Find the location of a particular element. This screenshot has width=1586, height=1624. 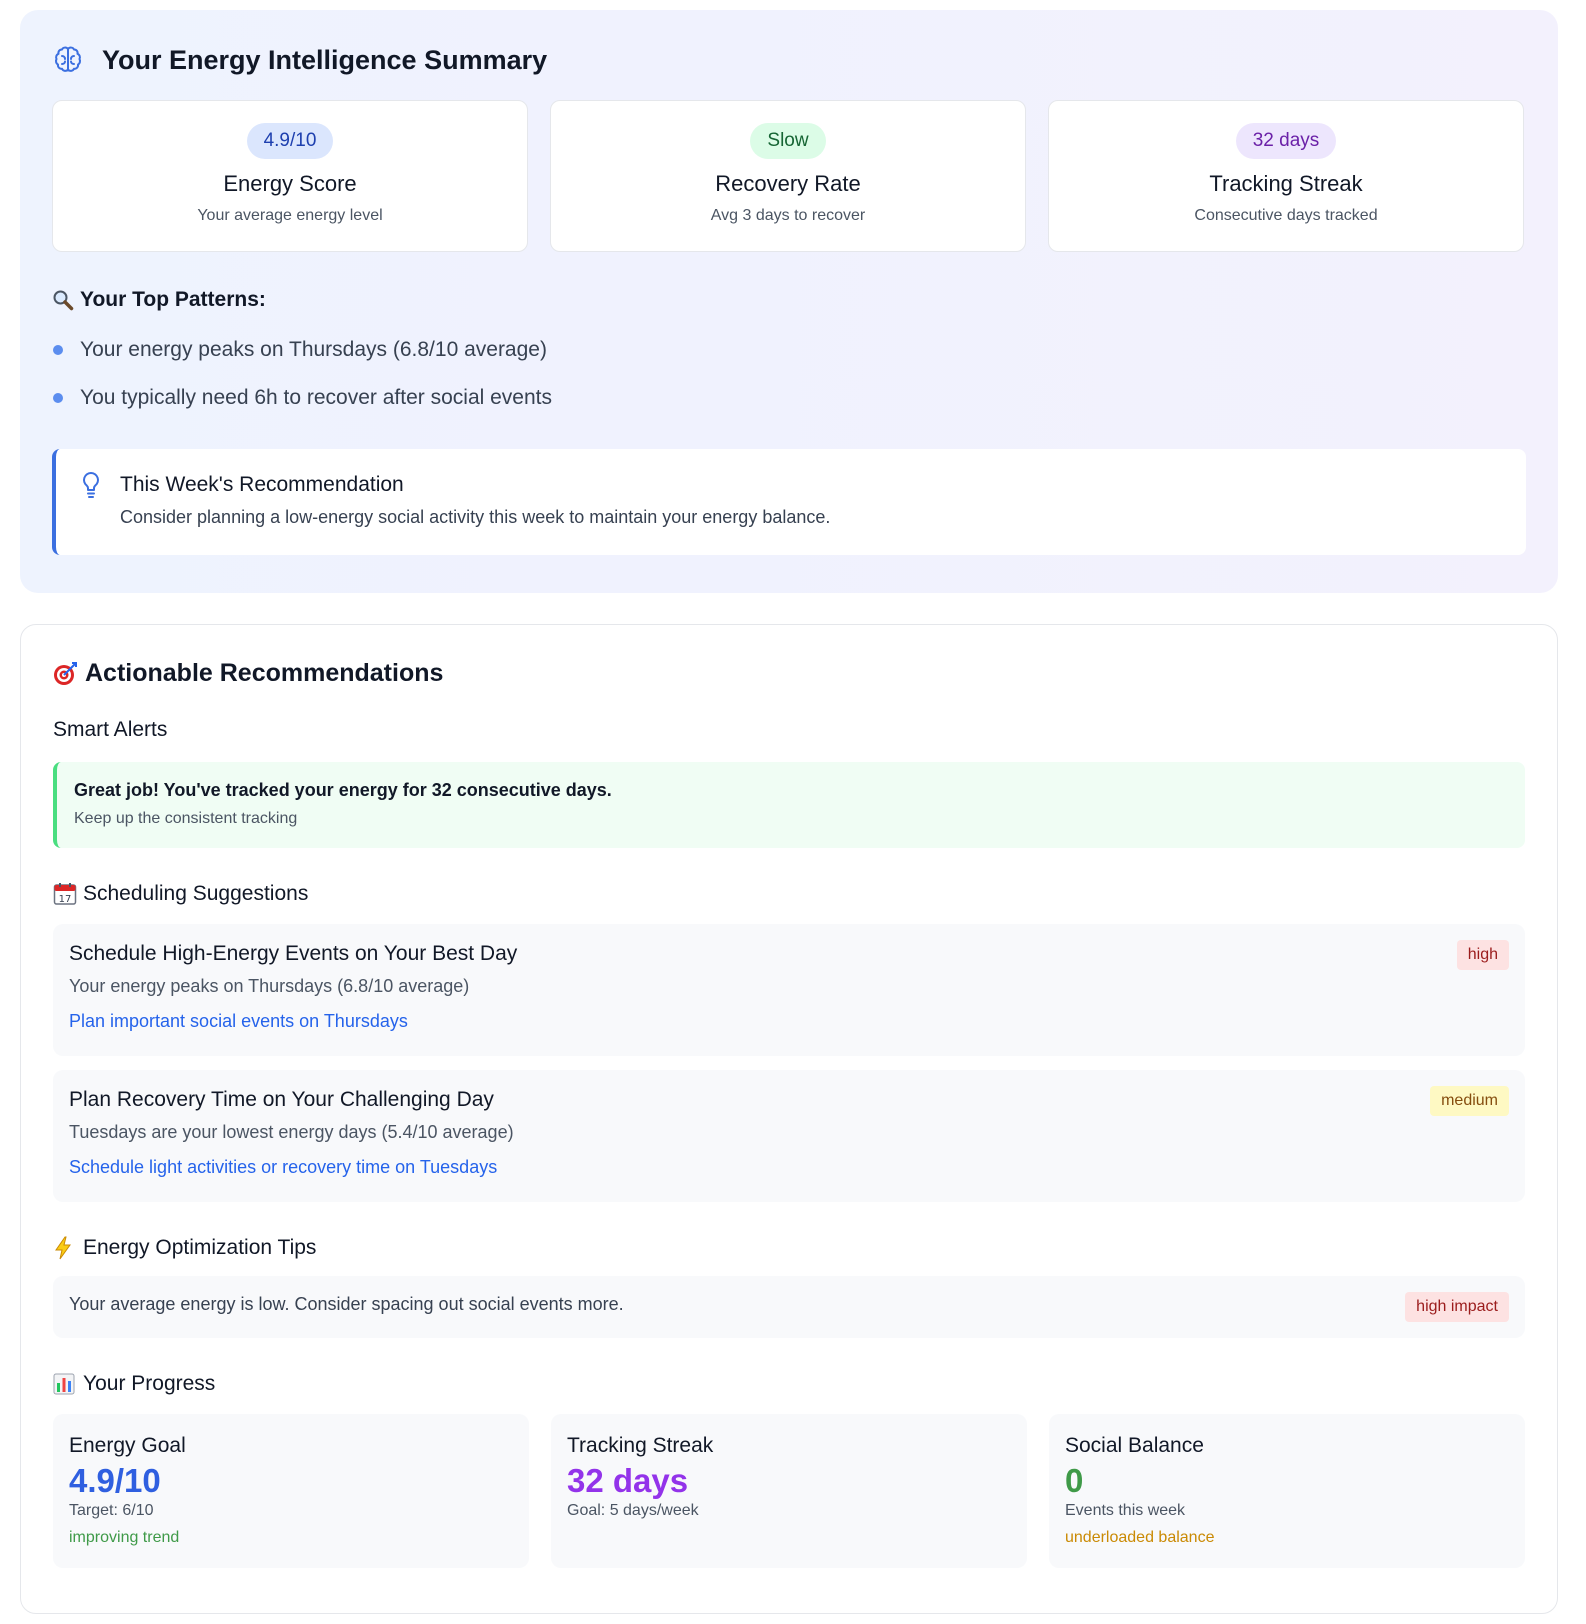

recovery-rate-card: Slow Recovery Rate Avg 3 days to recover is located at coordinates (788, 176).